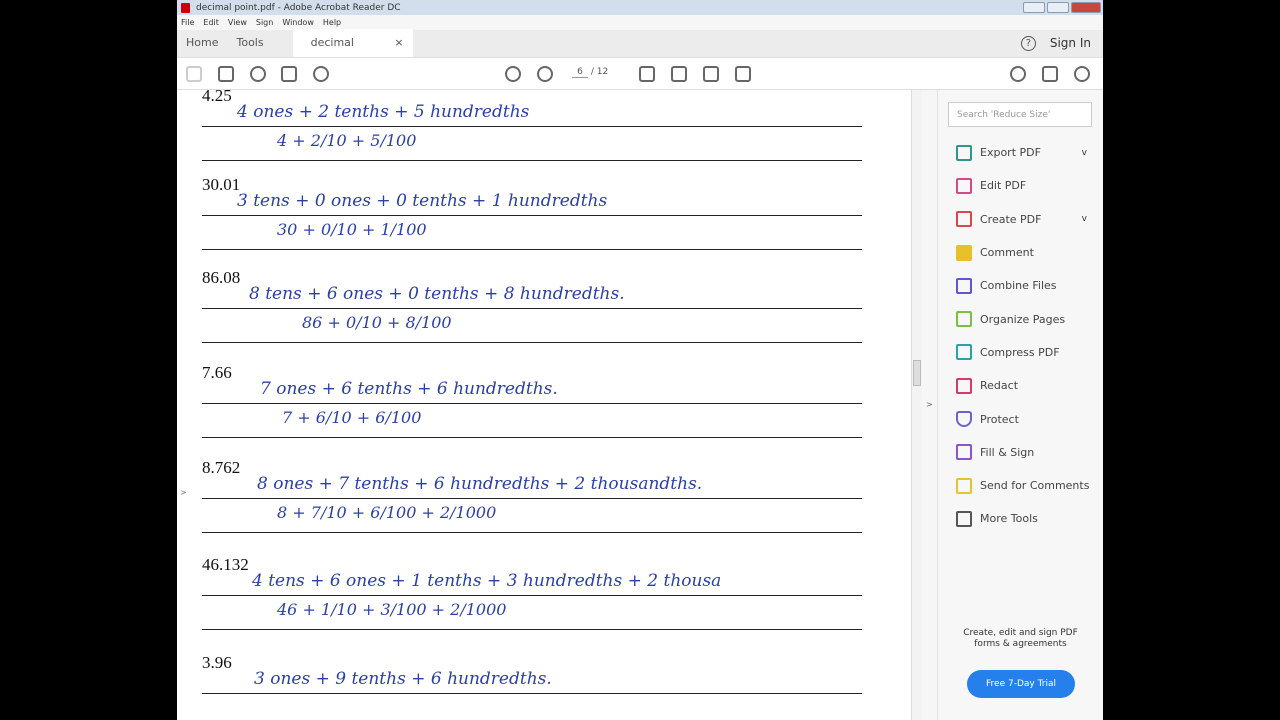 This screenshot has width=1280, height=720. I want to click on tool-export-pdf: Export PDF v, so click(1020, 152).